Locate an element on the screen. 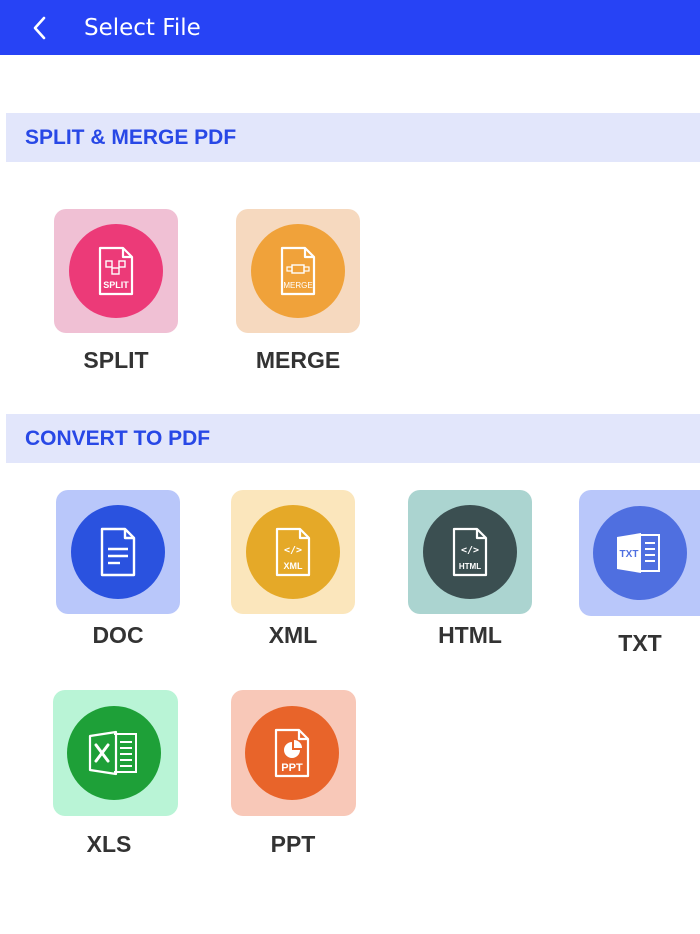 The width and height of the screenshot is (700, 934). tile-xml: </> XML XML is located at coordinates (293, 572).